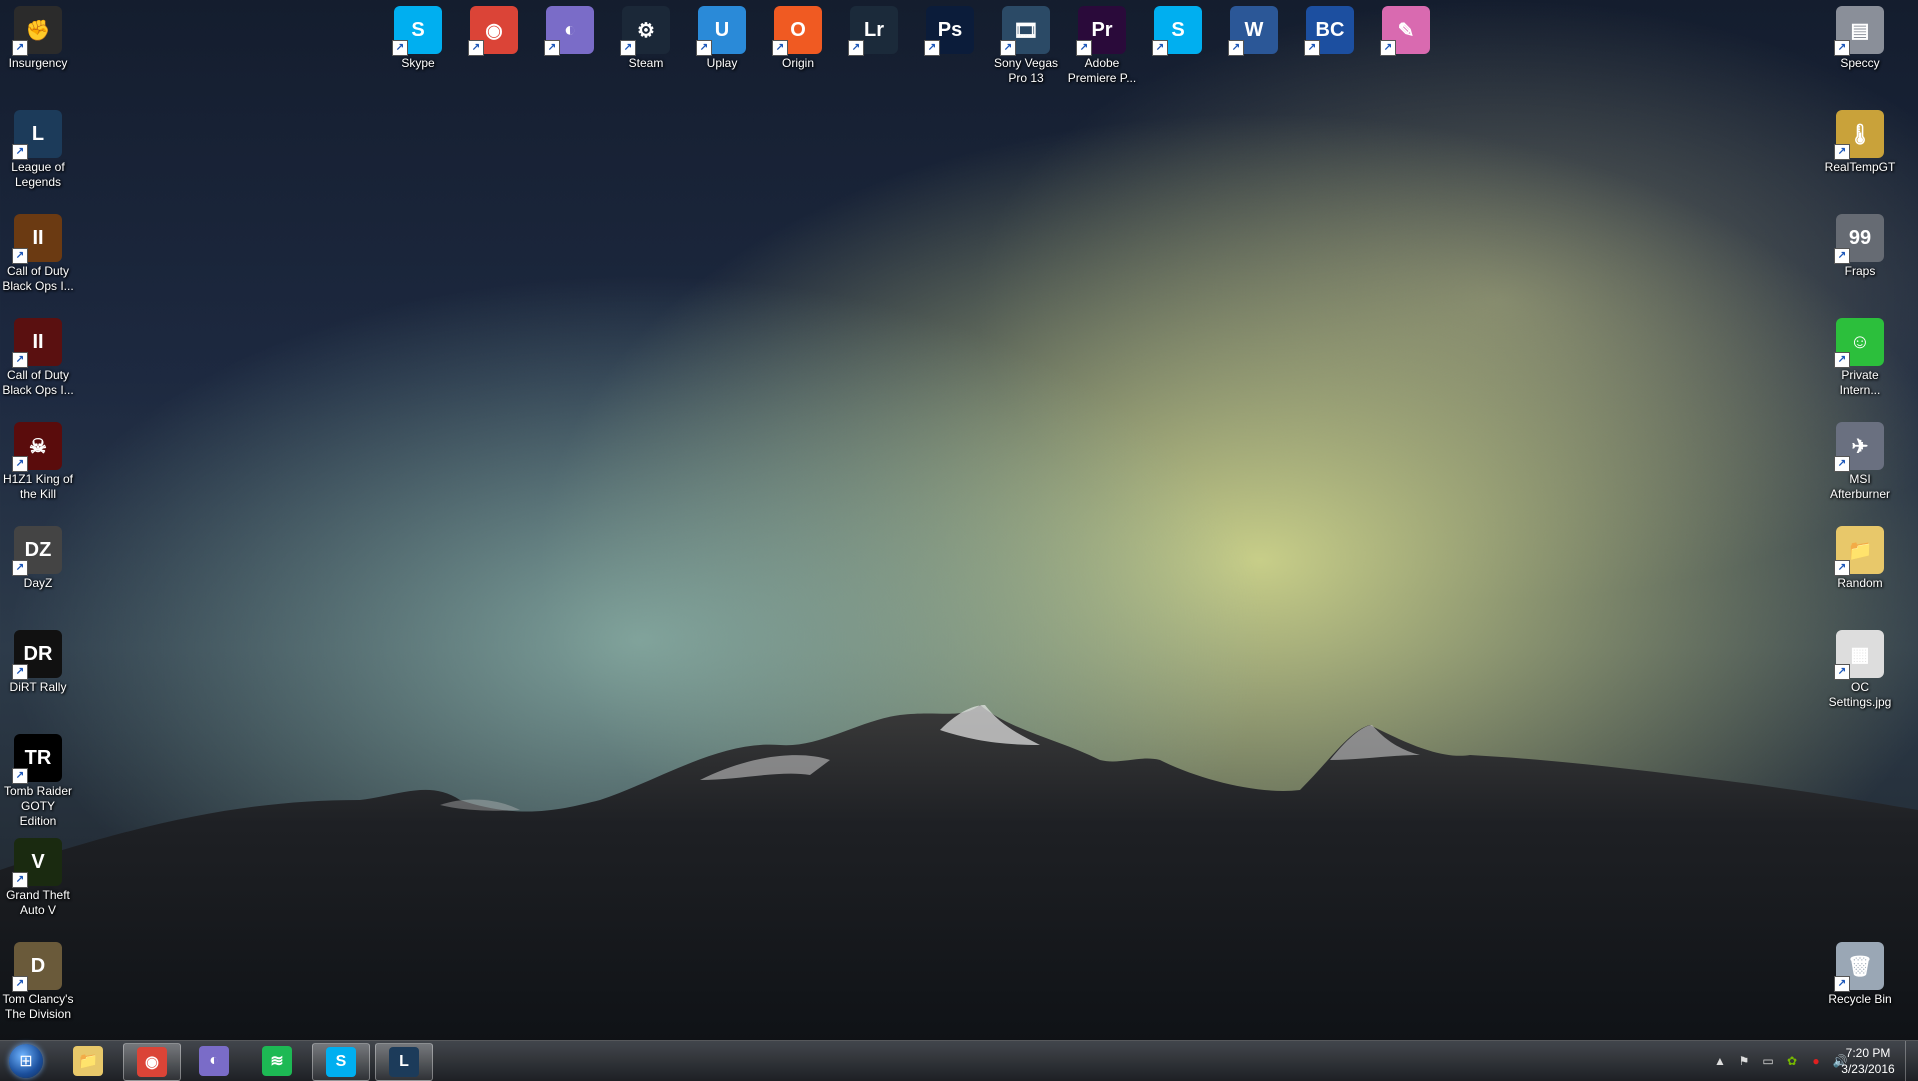 Image resolution: width=1918 pixels, height=1081 pixels. I want to click on desktop-shortcut-image-file: ▦ ↗ OC Settings.jpg, so click(1860, 674).